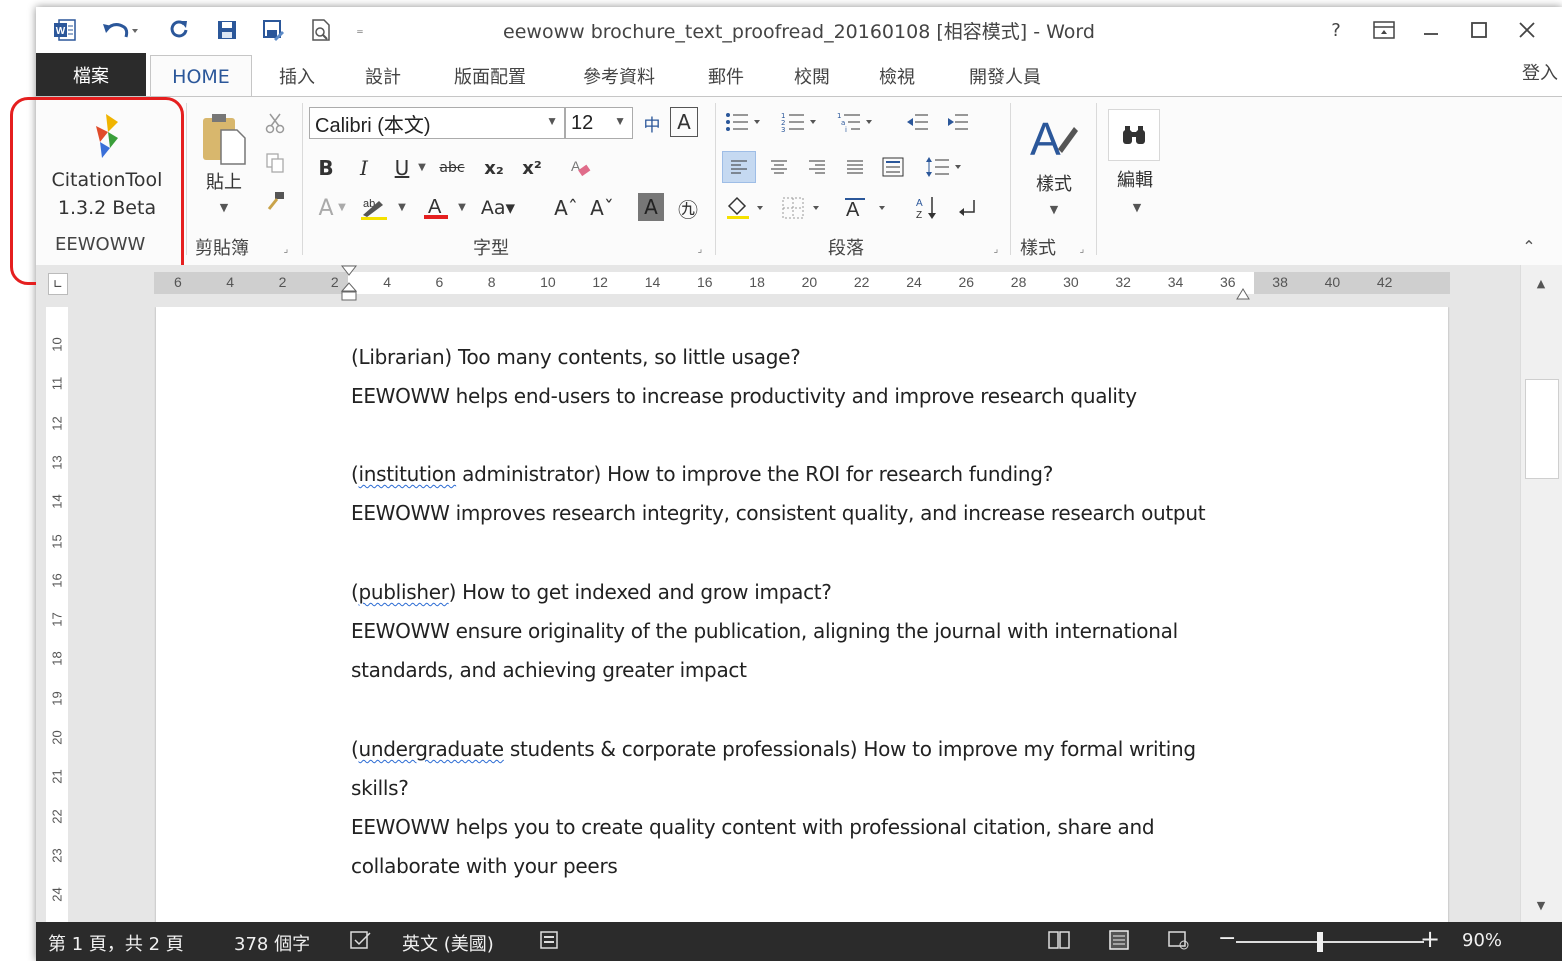 Image resolution: width=1562 pixels, height=961 pixels. What do you see at coordinates (599, 123) in the screenshot?
I see `font-size-combobox: 12 ▼` at bounding box center [599, 123].